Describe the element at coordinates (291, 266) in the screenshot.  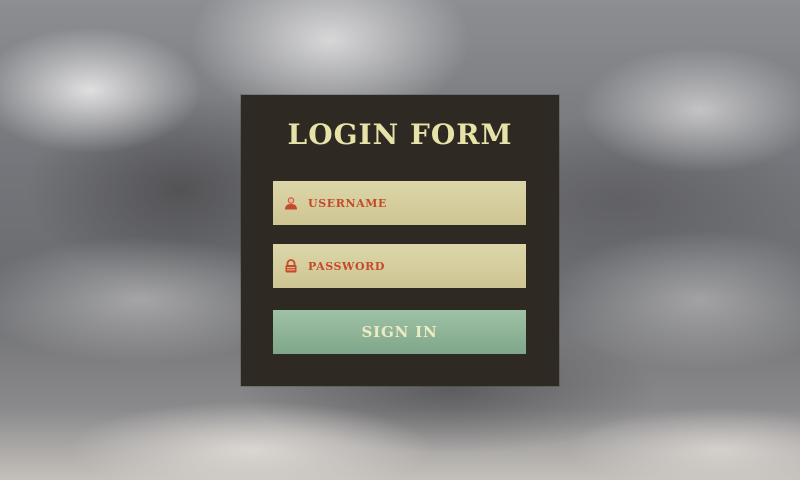
I see `lock-icon` at that location.